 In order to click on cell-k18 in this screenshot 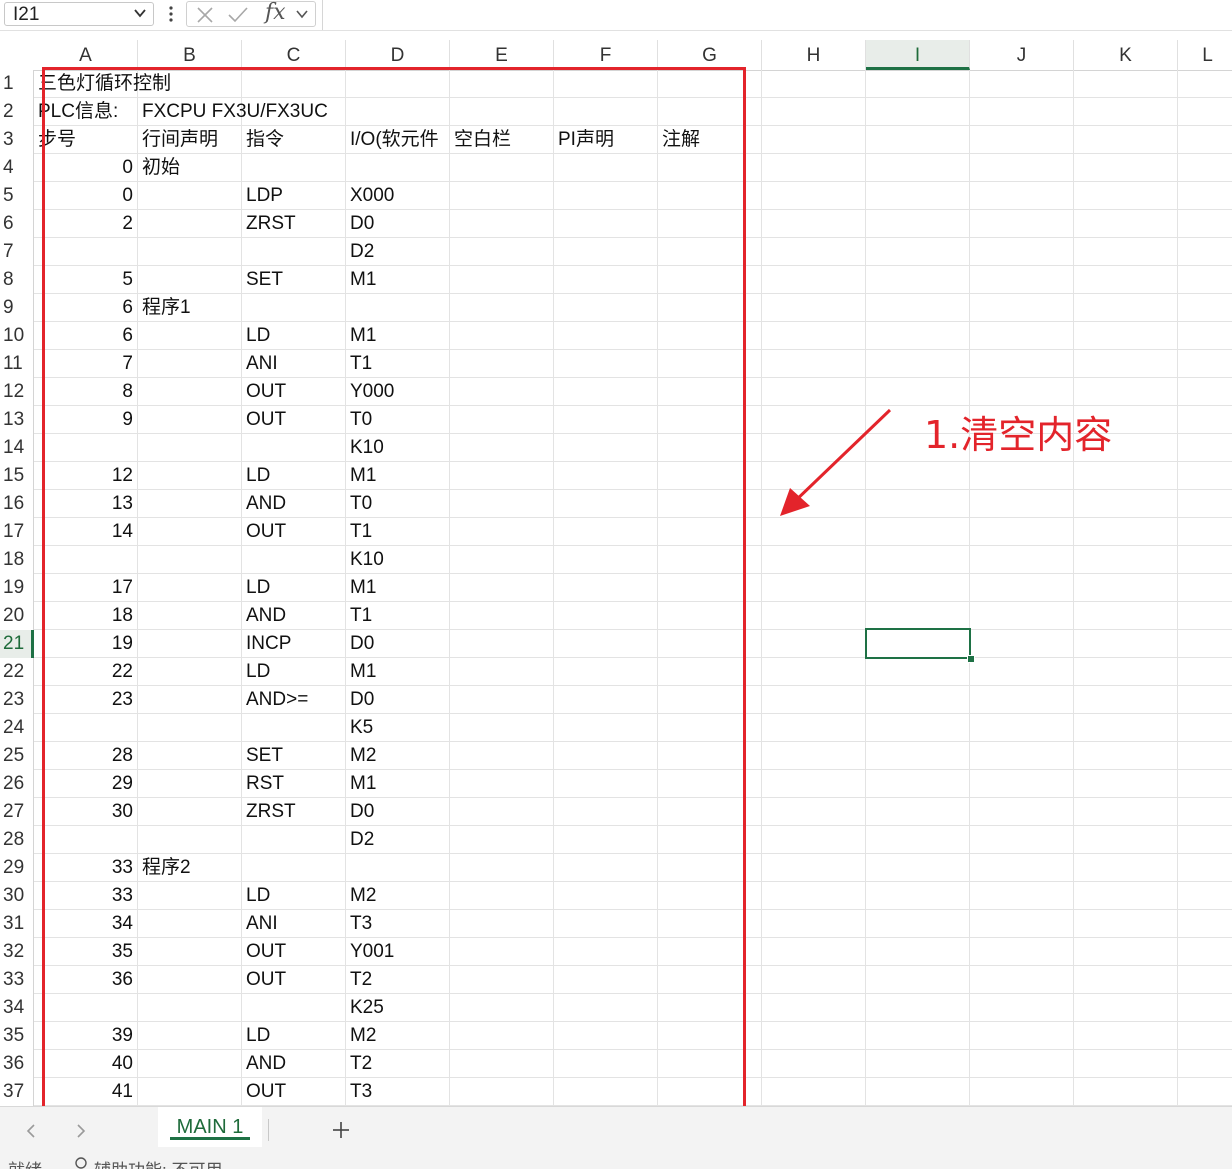, I will do `click(1126, 560)`.